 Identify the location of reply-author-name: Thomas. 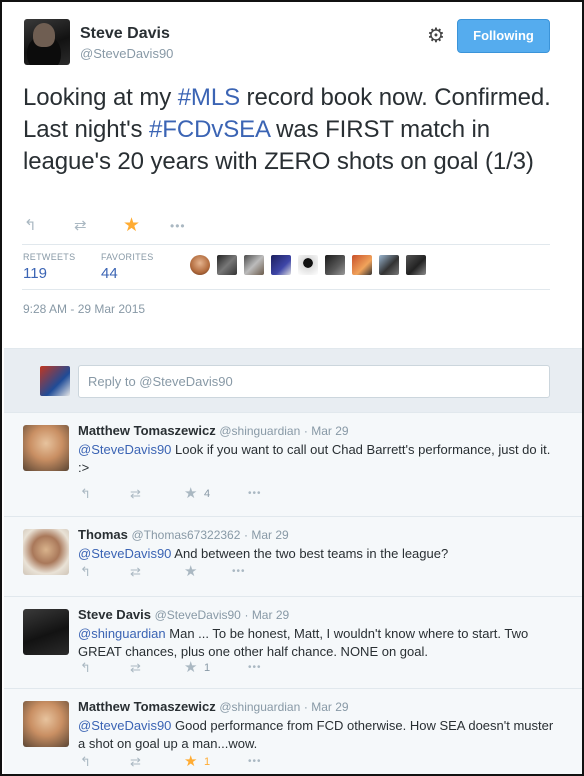
(103, 534).